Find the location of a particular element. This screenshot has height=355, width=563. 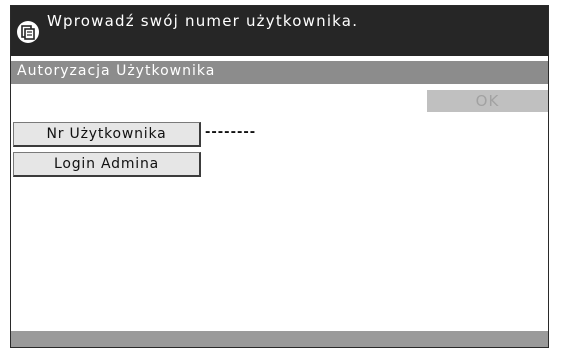

ok-button: OK is located at coordinates (487, 101).